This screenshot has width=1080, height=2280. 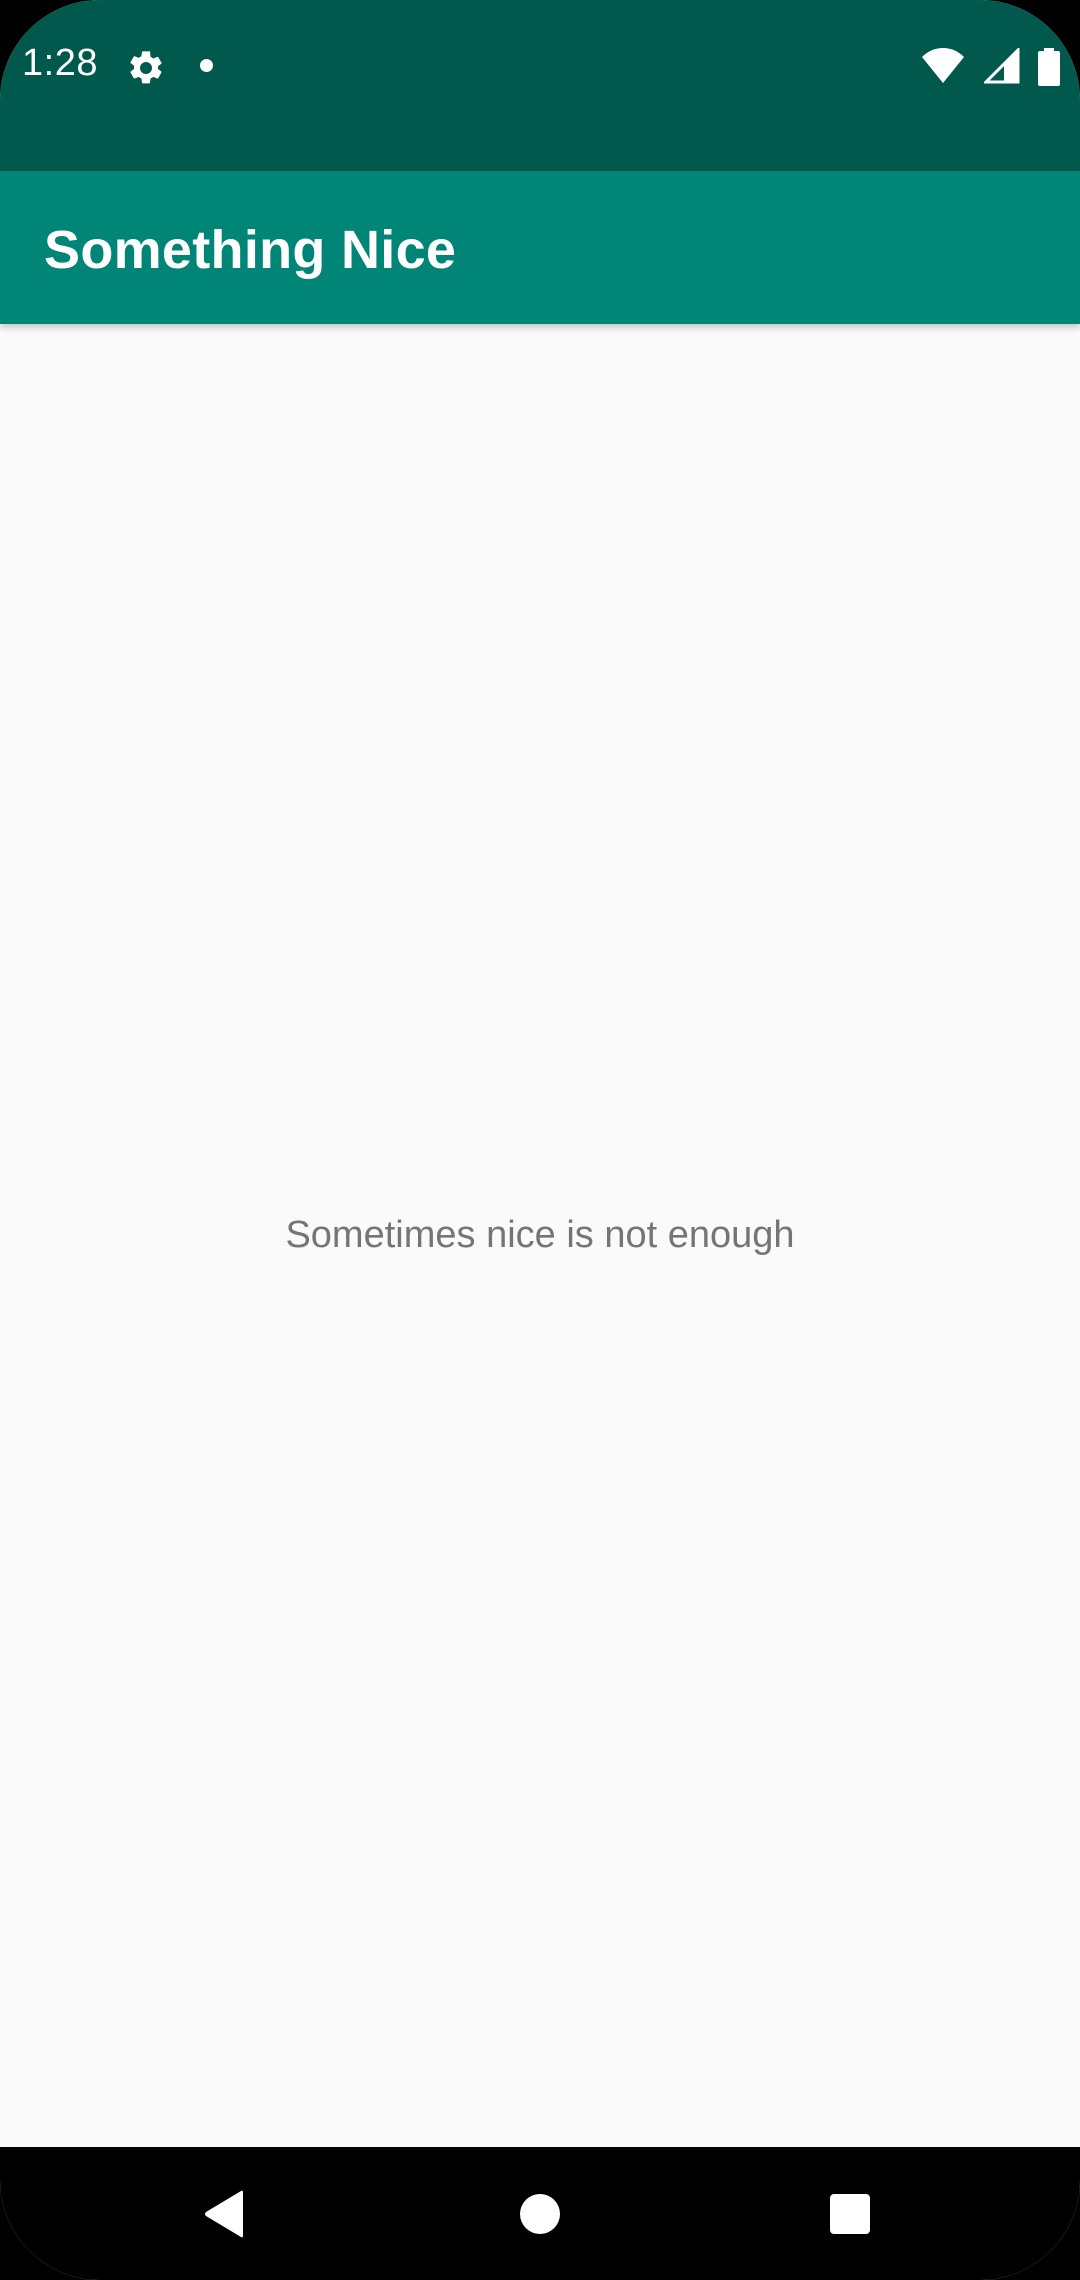 What do you see at coordinates (1049, 67) in the screenshot?
I see `battery-icon` at bounding box center [1049, 67].